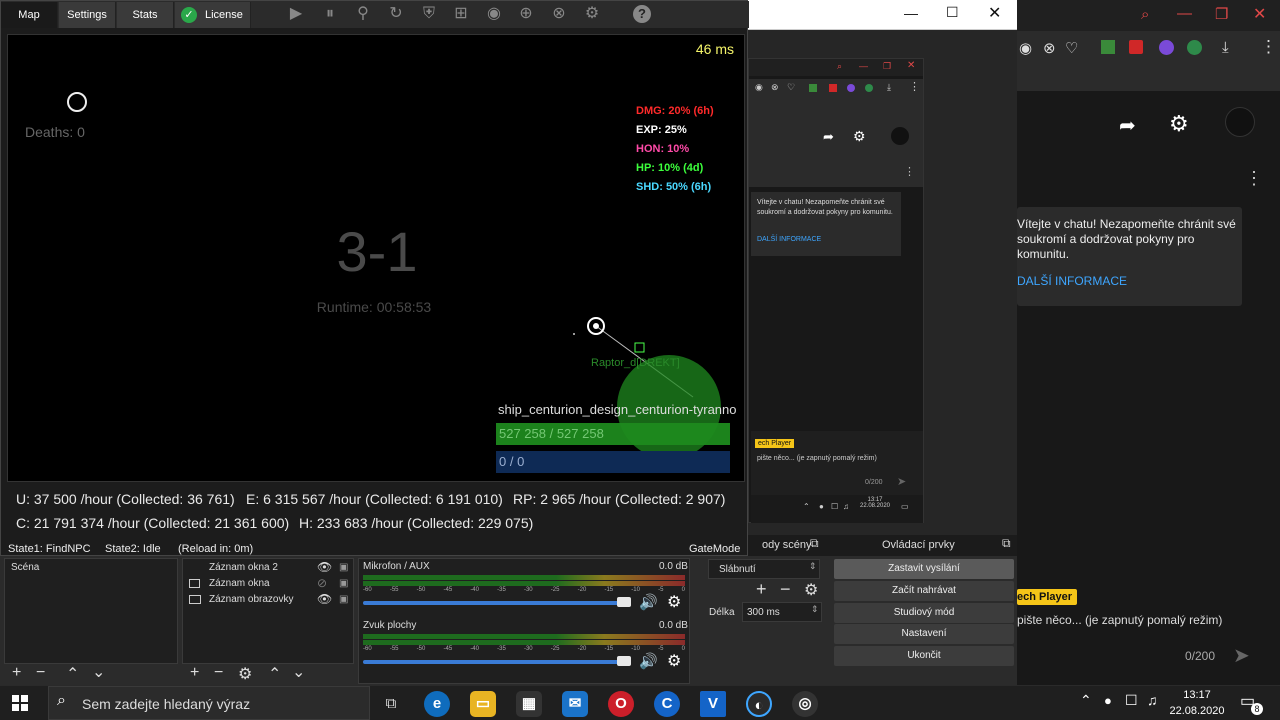 The height and width of the screenshot is (720, 1280). Describe the element at coordinates (1025, 48) in the screenshot. I see `camera-icon: ◉` at that location.